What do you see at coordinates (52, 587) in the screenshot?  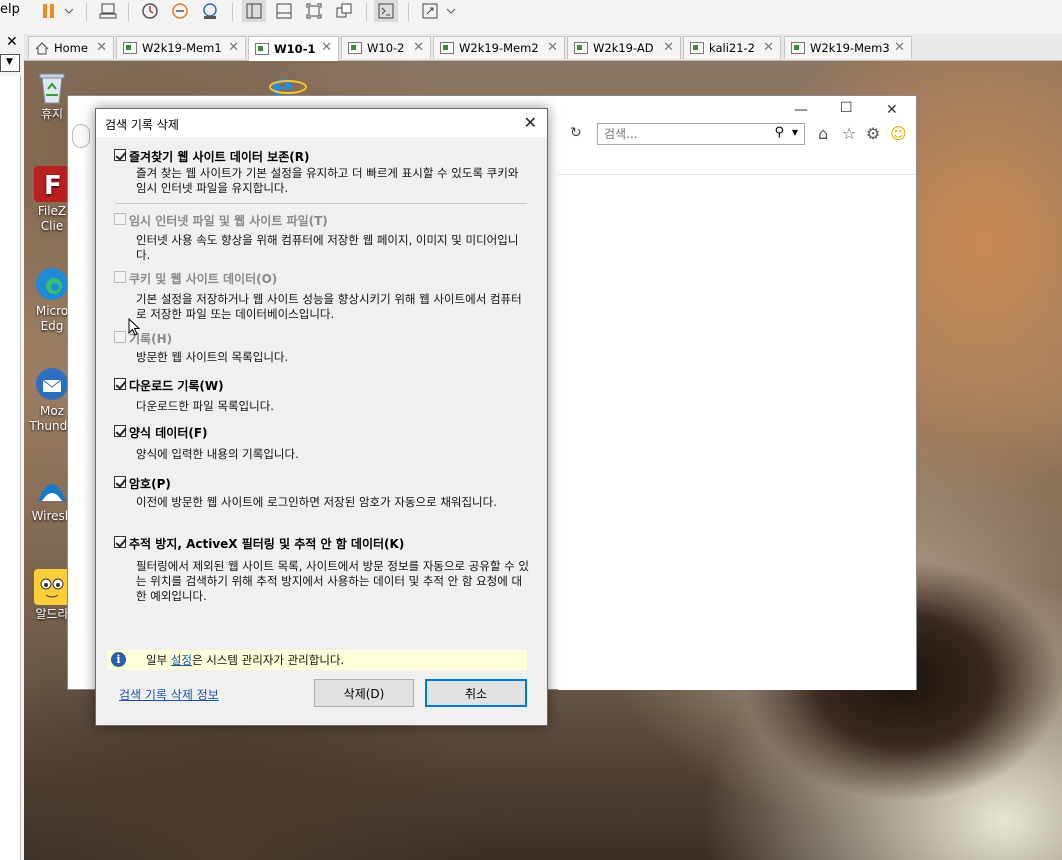 I see `aldrive-icon` at bounding box center [52, 587].